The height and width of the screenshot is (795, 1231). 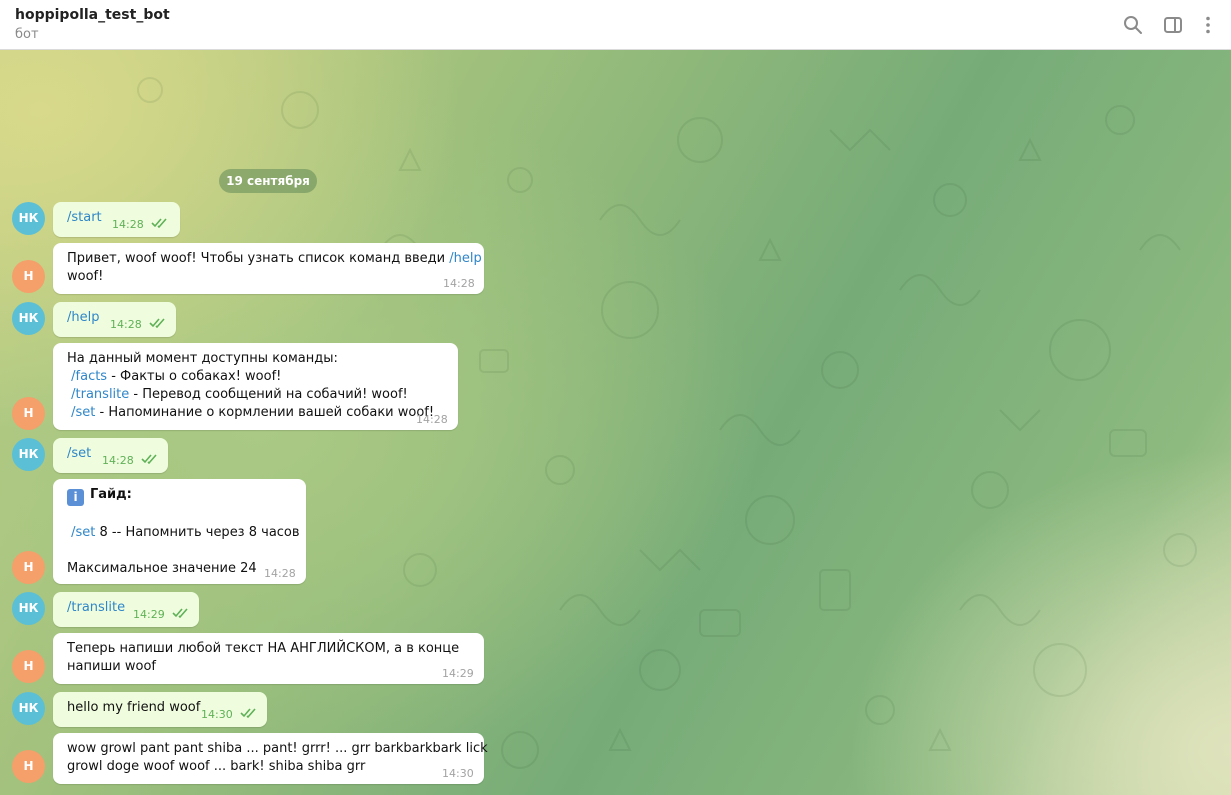 What do you see at coordinates (162, 568) in the screenshot?
I see `message-text: Максимальное значение 24` at bounding box center [162, 568].